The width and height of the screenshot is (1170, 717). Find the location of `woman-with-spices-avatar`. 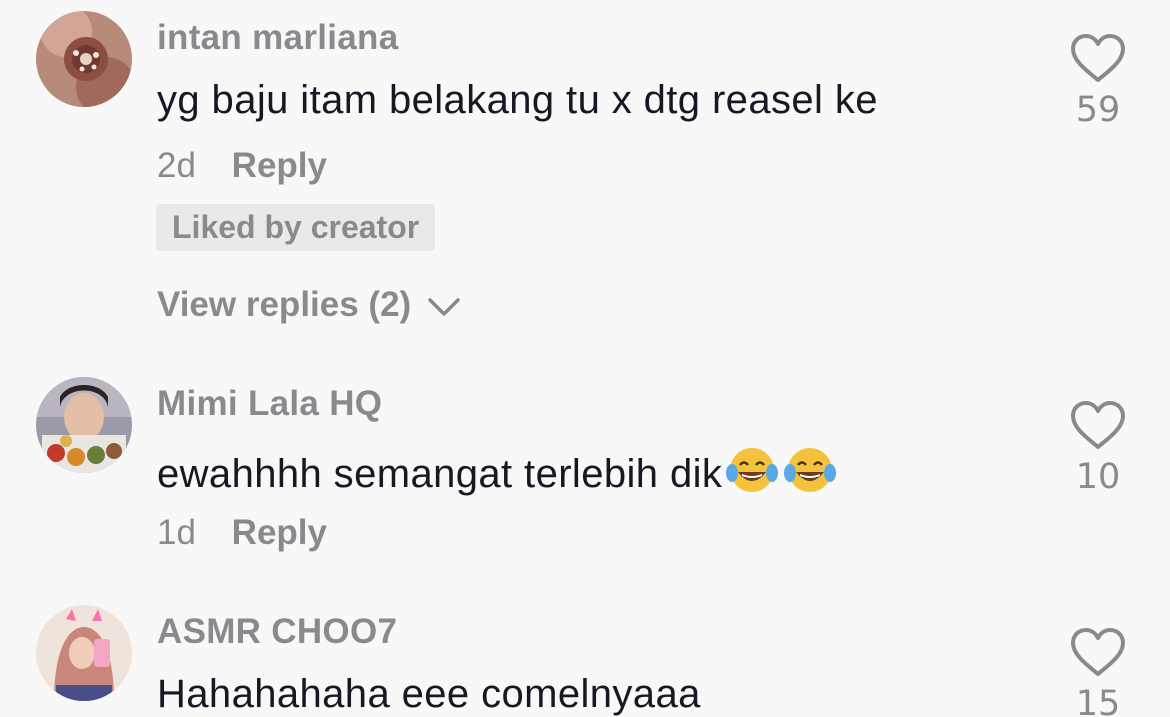

woman-with-spices-avatar is located at coordinates (84, 425).